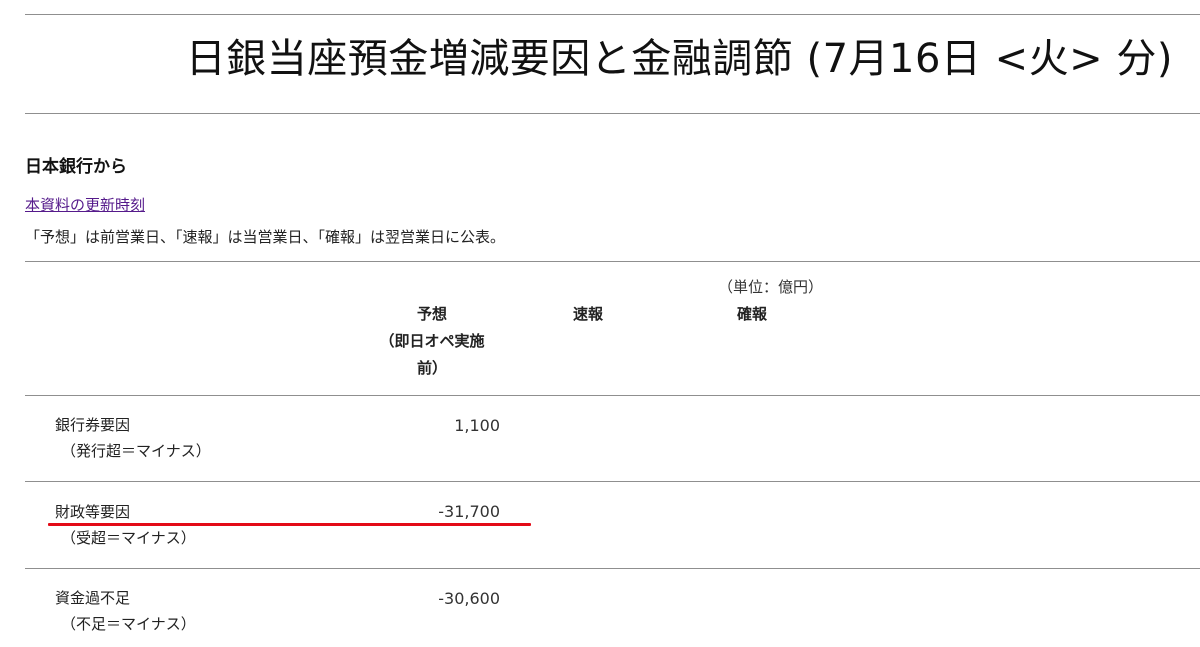 Image resolution: width=1200 pixels, height=647 pixels. Describe the element at coordinates (85, 204) in the screenshot. I see `update-time-link: 本資料の更新時刻` at that location.